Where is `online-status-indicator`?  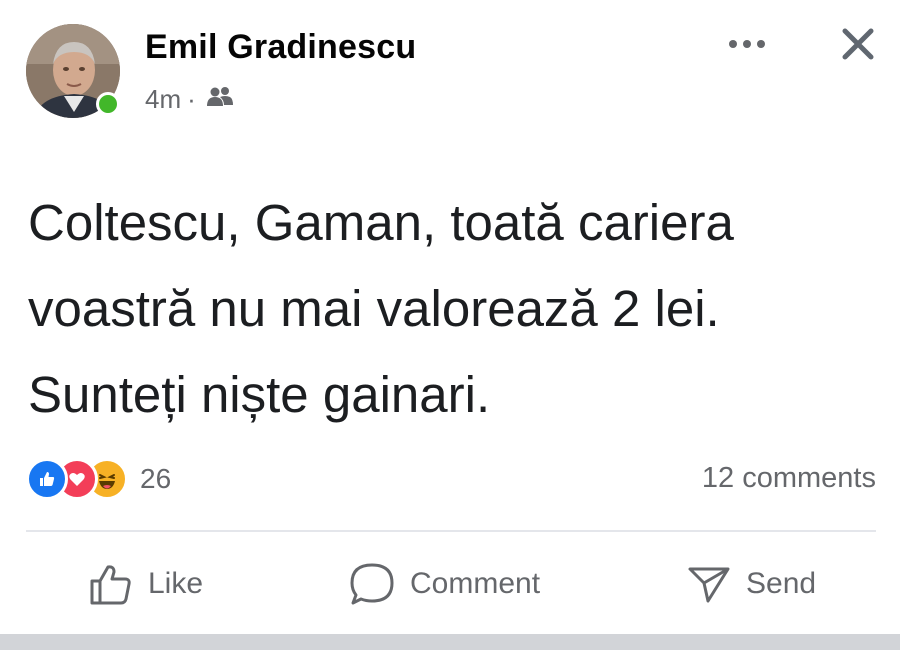 online-status-indicator is located at coordinates (108, 104).